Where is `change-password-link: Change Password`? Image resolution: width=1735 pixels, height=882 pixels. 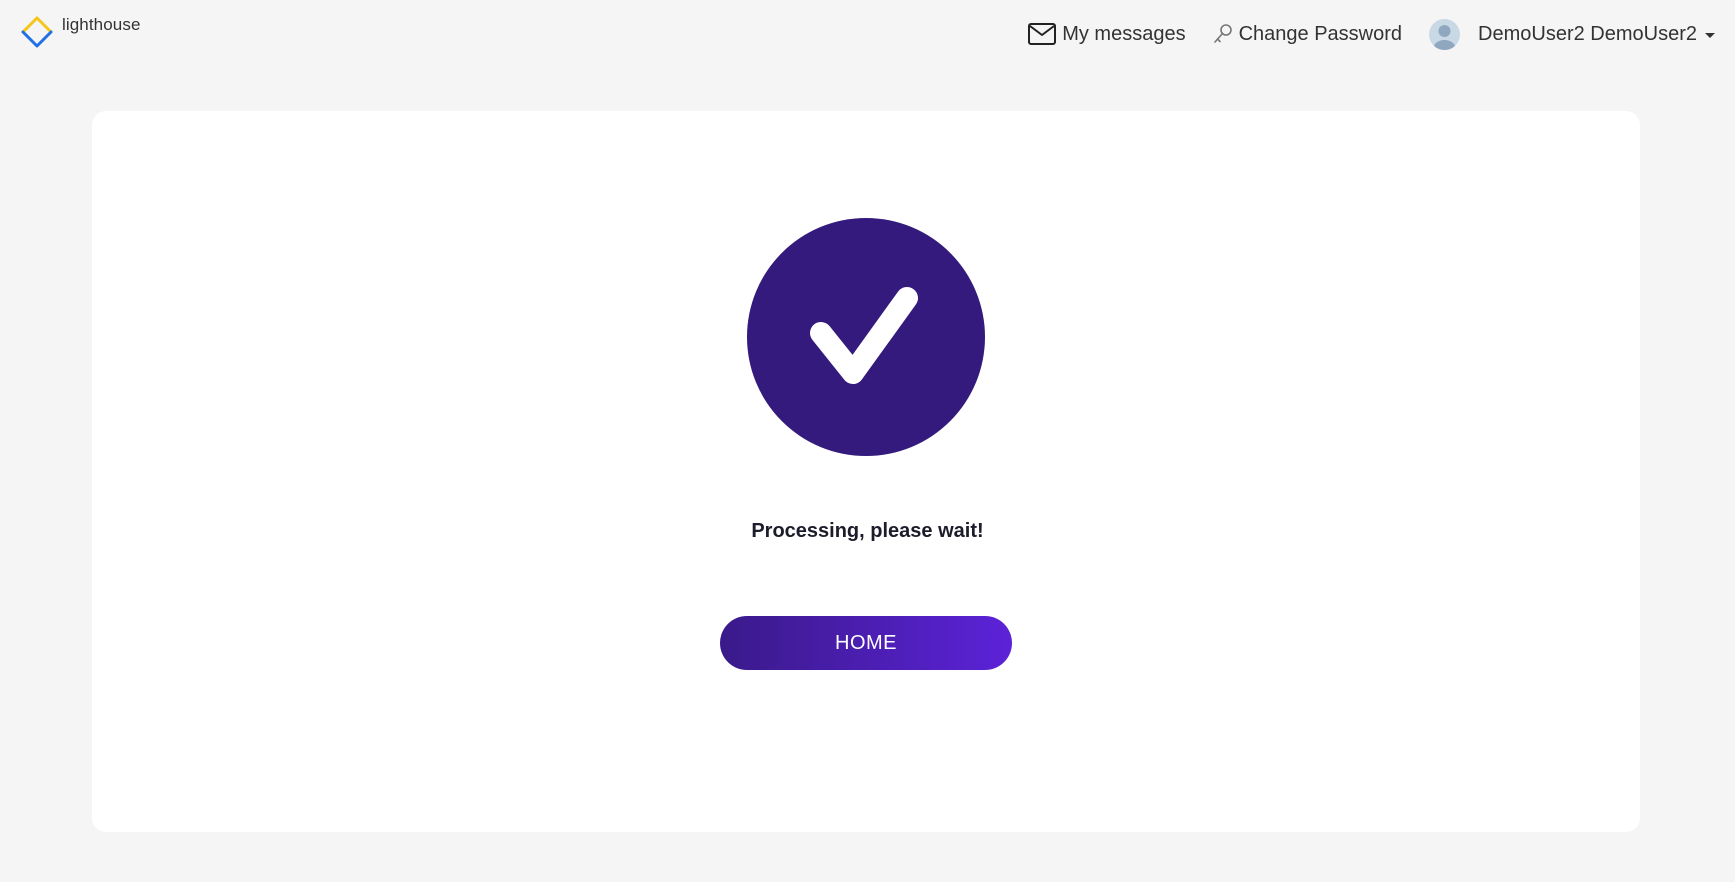
change-password-link: Change Password is located at coordinates (1307, 34).